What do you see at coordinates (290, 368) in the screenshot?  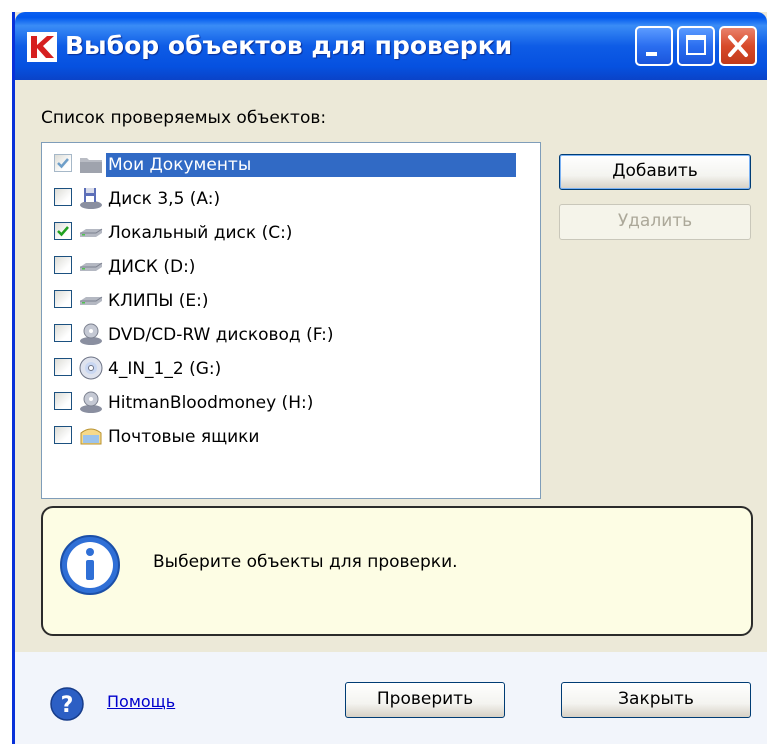 I see `list-item-cd-g: 4_IN_1_2 (G:)` at bounding box center [290, 368].